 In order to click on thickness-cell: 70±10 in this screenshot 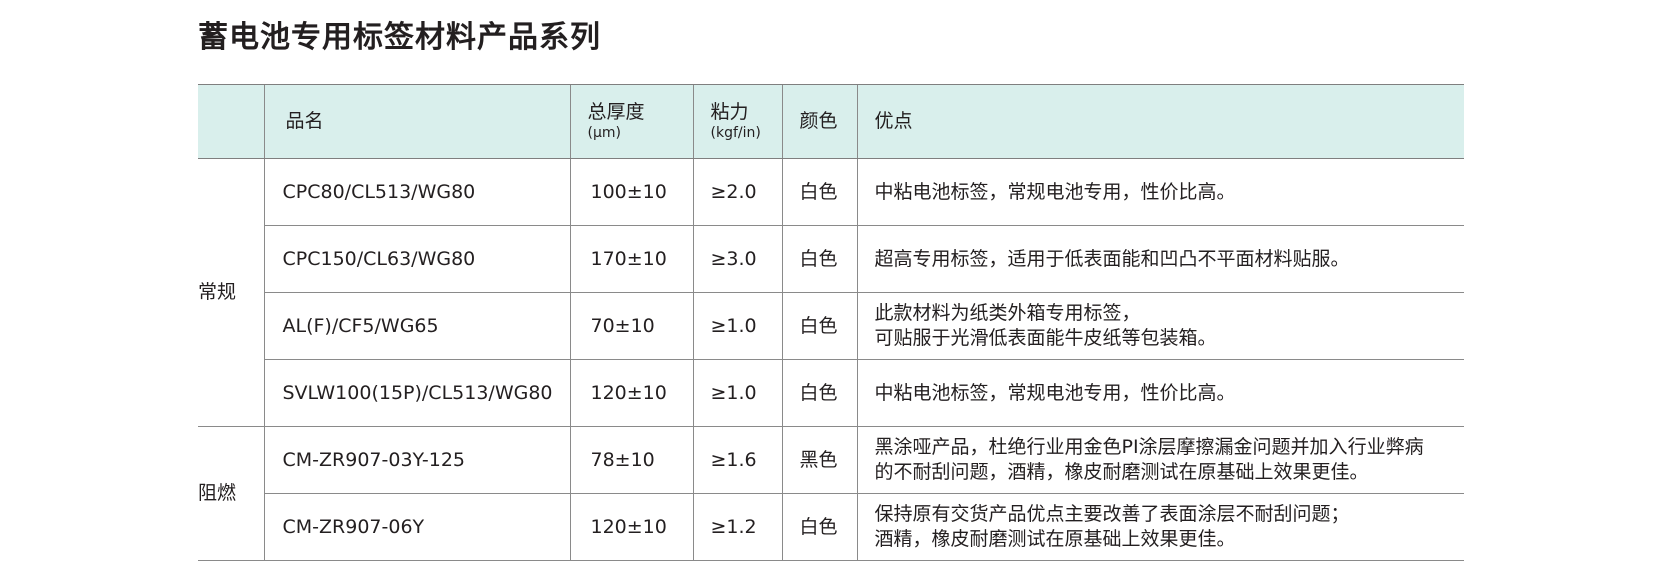, I will do `click(631, 326)`.